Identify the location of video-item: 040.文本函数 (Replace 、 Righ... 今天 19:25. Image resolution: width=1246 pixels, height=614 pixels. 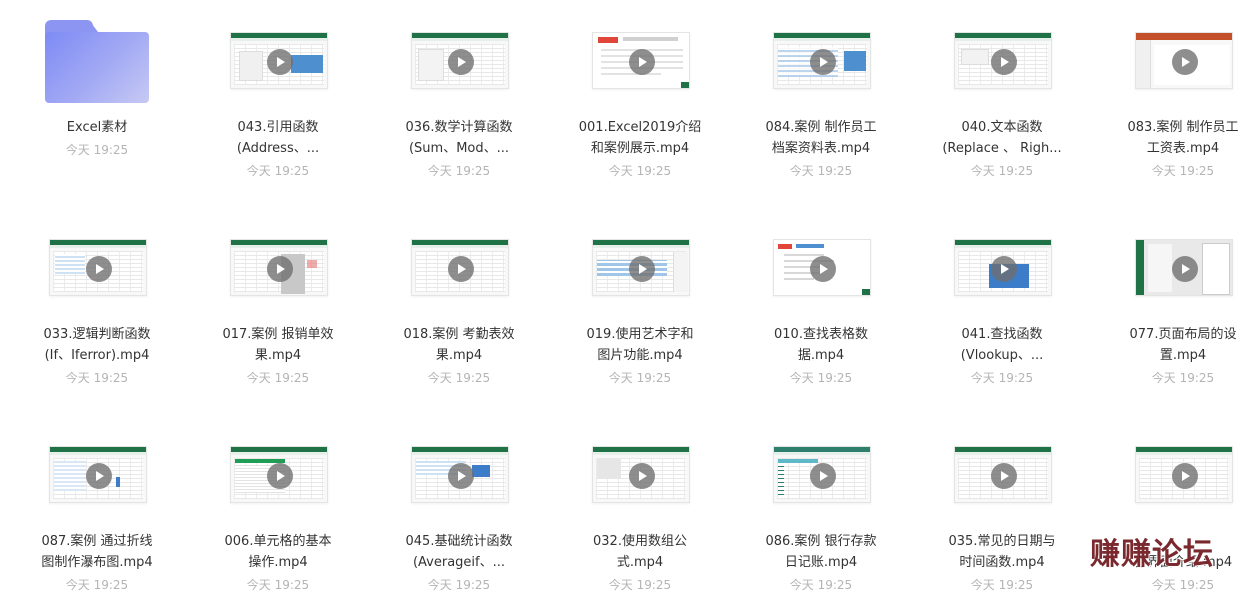
(1002, 100).